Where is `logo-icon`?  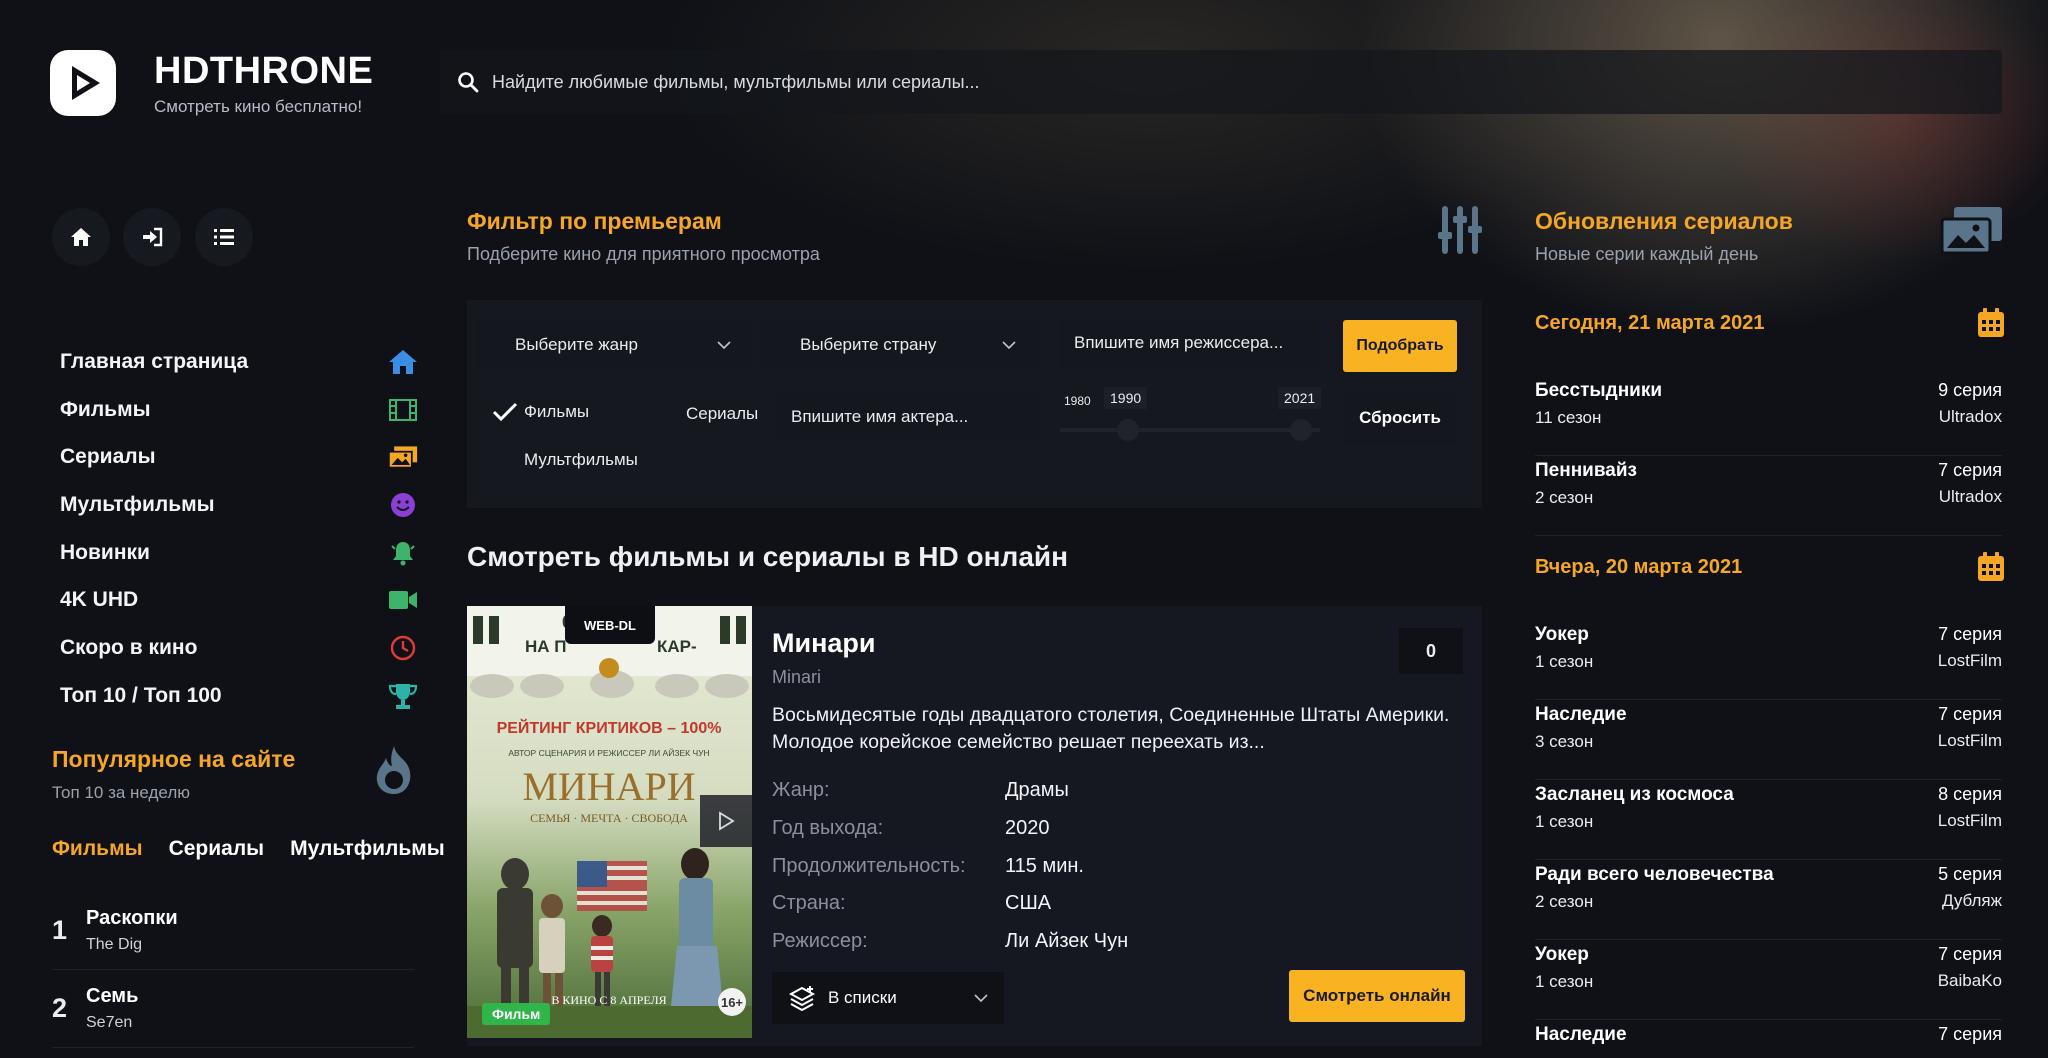
logo-icon is located at coordinates (83, 83).